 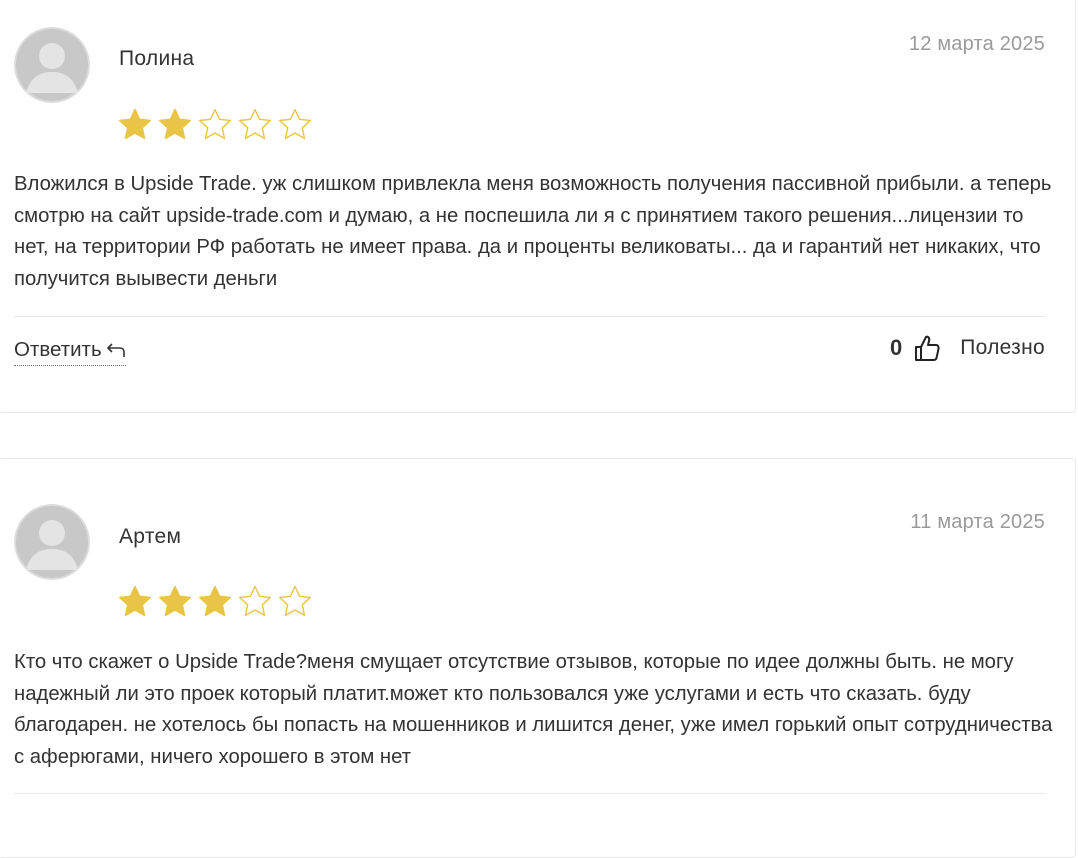 I want to click on useful-section: 0 Полезно, so click(x=967, y=348).